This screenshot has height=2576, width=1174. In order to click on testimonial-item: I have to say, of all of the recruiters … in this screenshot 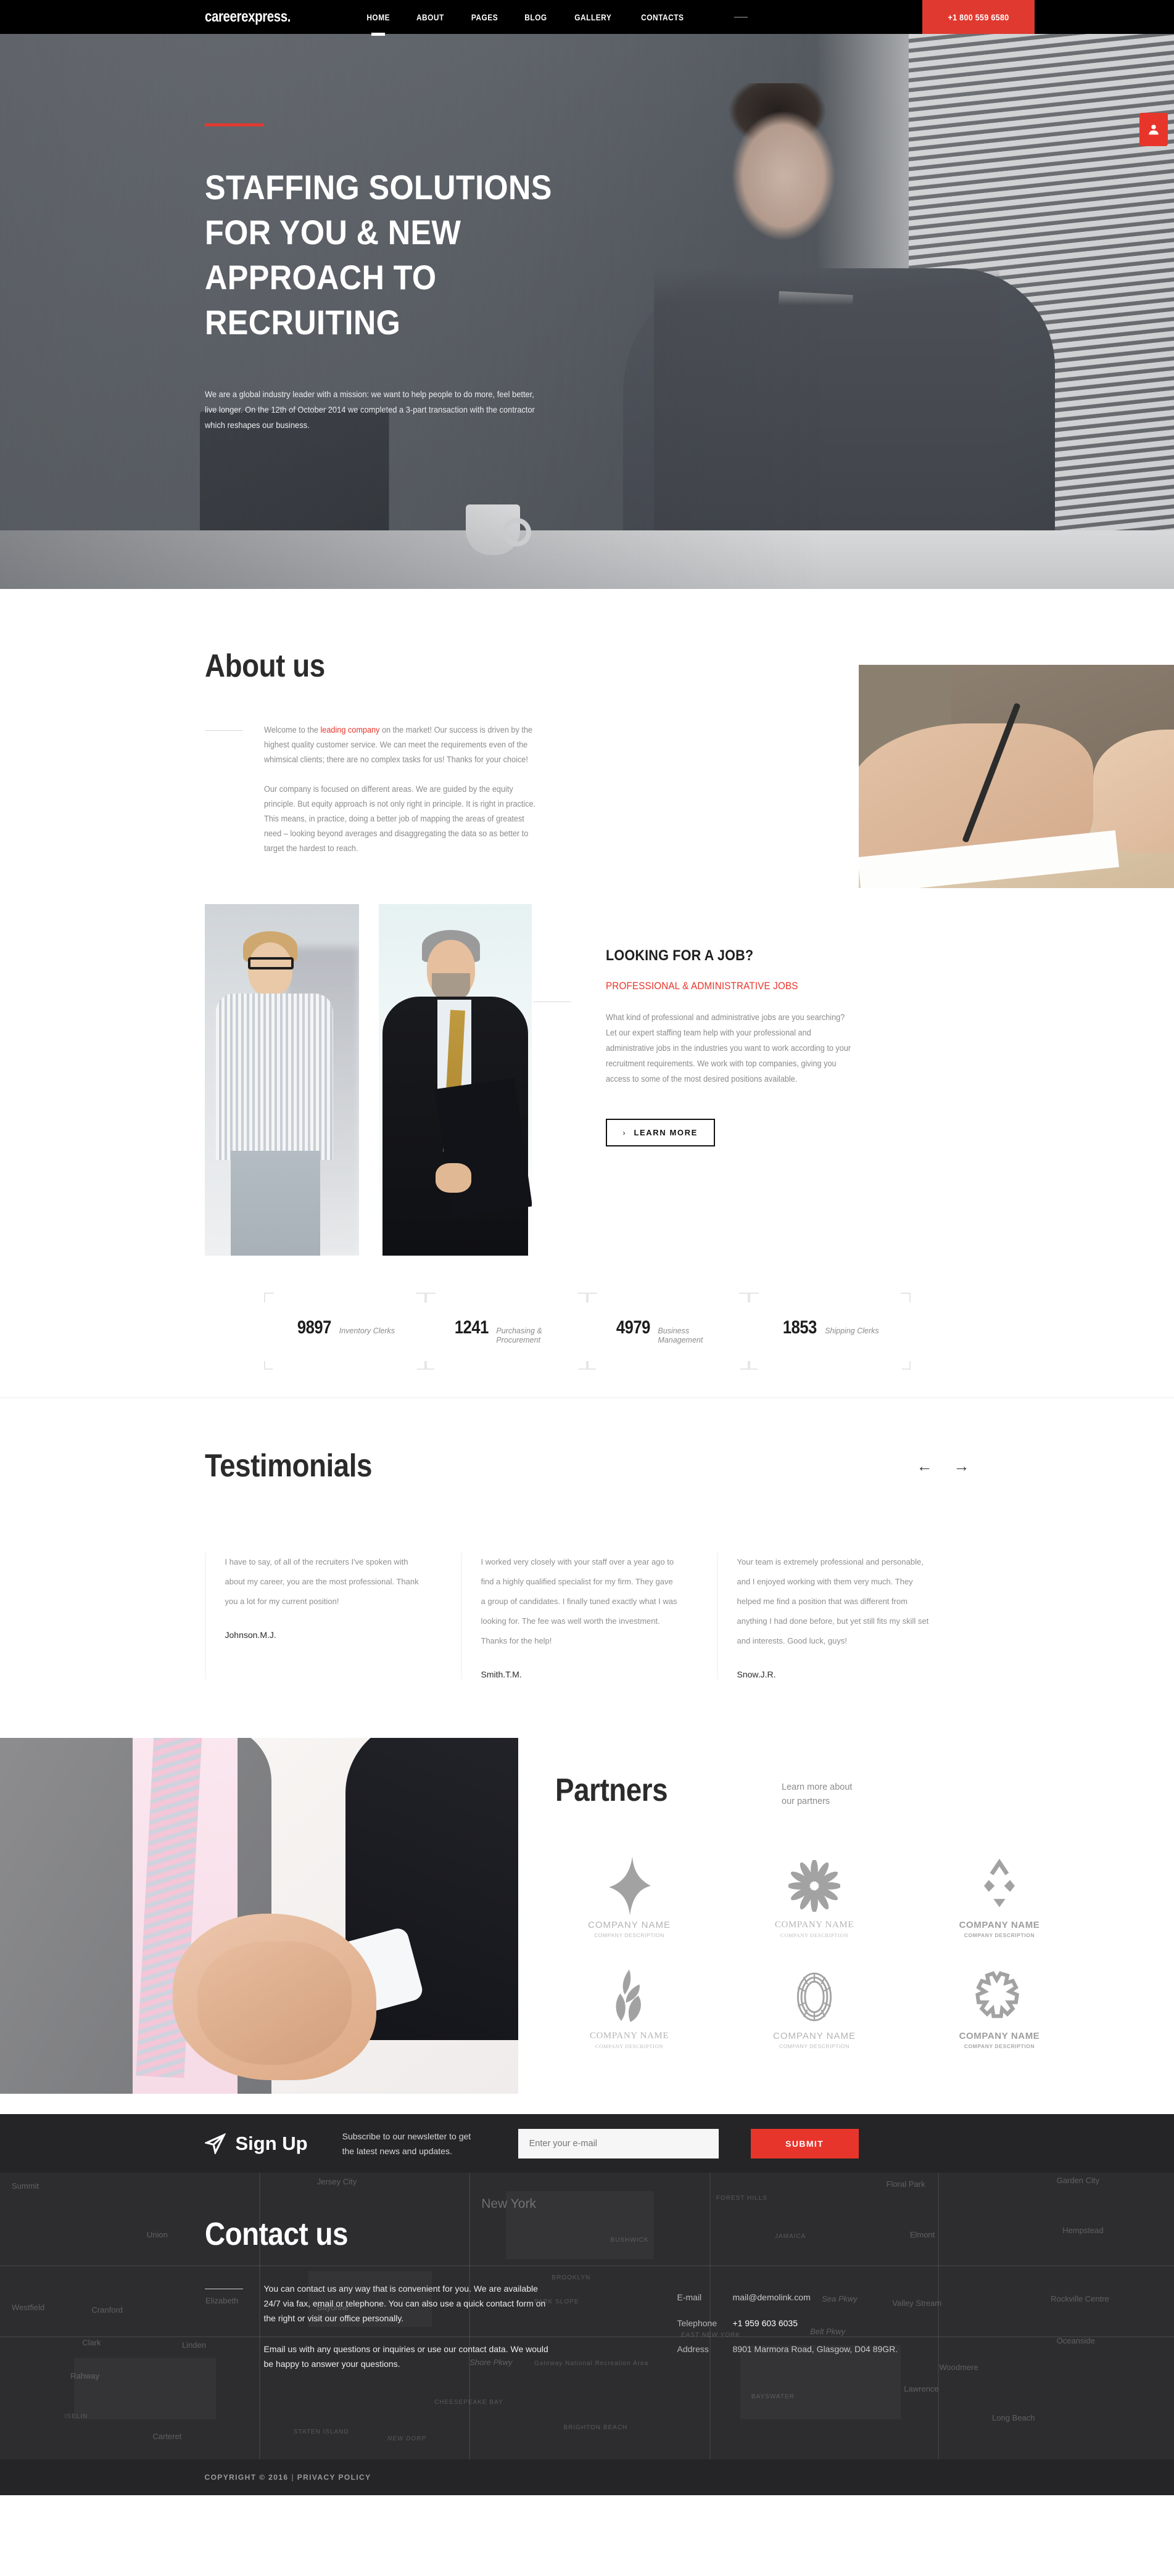, I will do `click(321, 1615)`.